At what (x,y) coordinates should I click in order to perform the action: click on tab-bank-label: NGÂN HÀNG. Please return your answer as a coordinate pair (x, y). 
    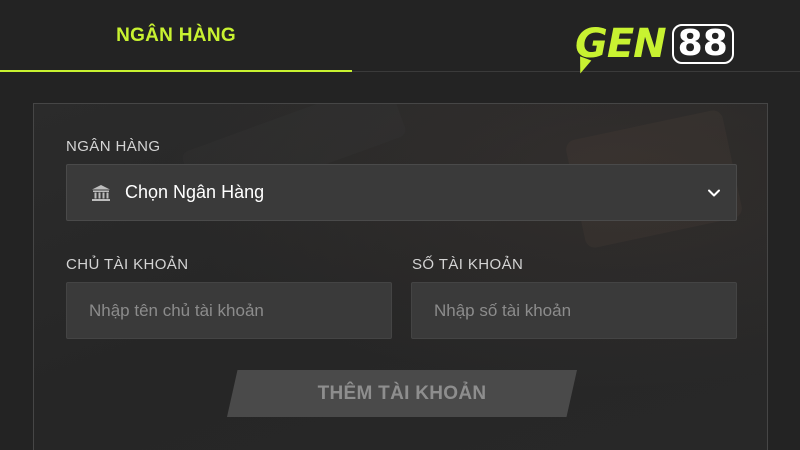
    Looking at the image, I should click on (176, 35).